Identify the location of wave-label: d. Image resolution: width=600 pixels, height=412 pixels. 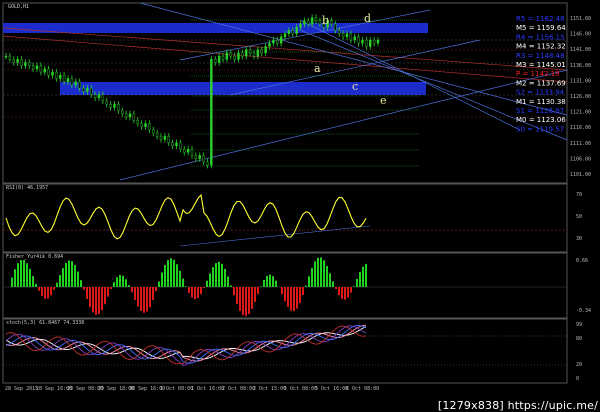
(367, 18).